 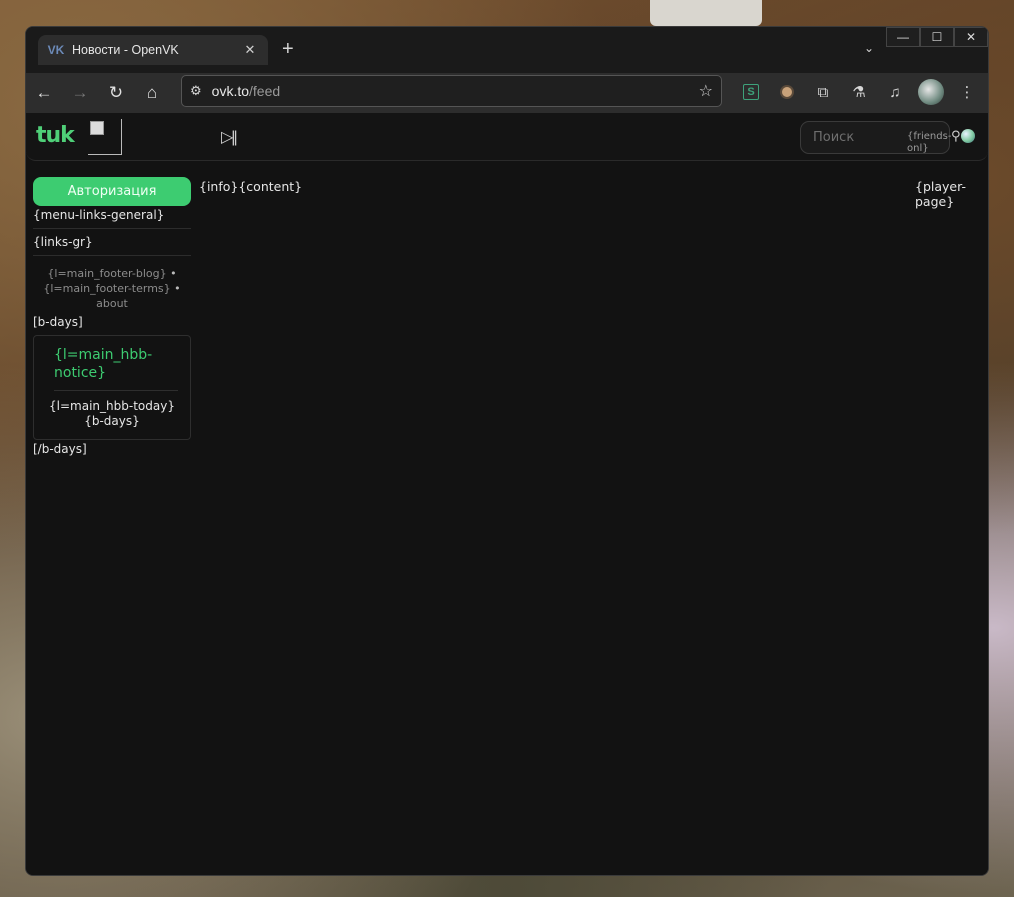 What do you see at coordinates (869, 48) in the screenshot?
I see `chevron-down-icon: ⌄` at bounding box center [869, 48].